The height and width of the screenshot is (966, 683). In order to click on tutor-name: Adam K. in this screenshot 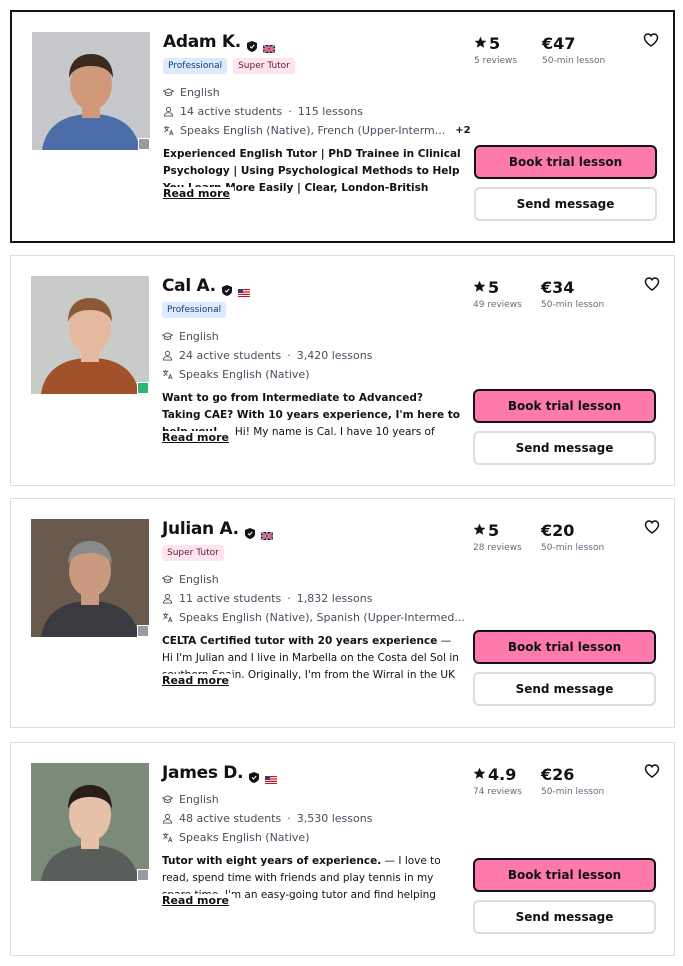, I will do `click(202, 42)`.